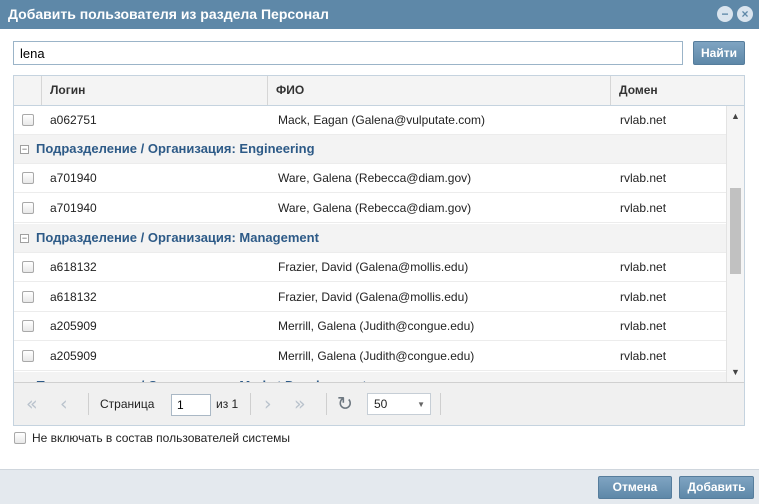  What do you see at coordinates (227, 404) in the screenshot?
I see `page-count-label: из 1` at bounding box center [227, 404].